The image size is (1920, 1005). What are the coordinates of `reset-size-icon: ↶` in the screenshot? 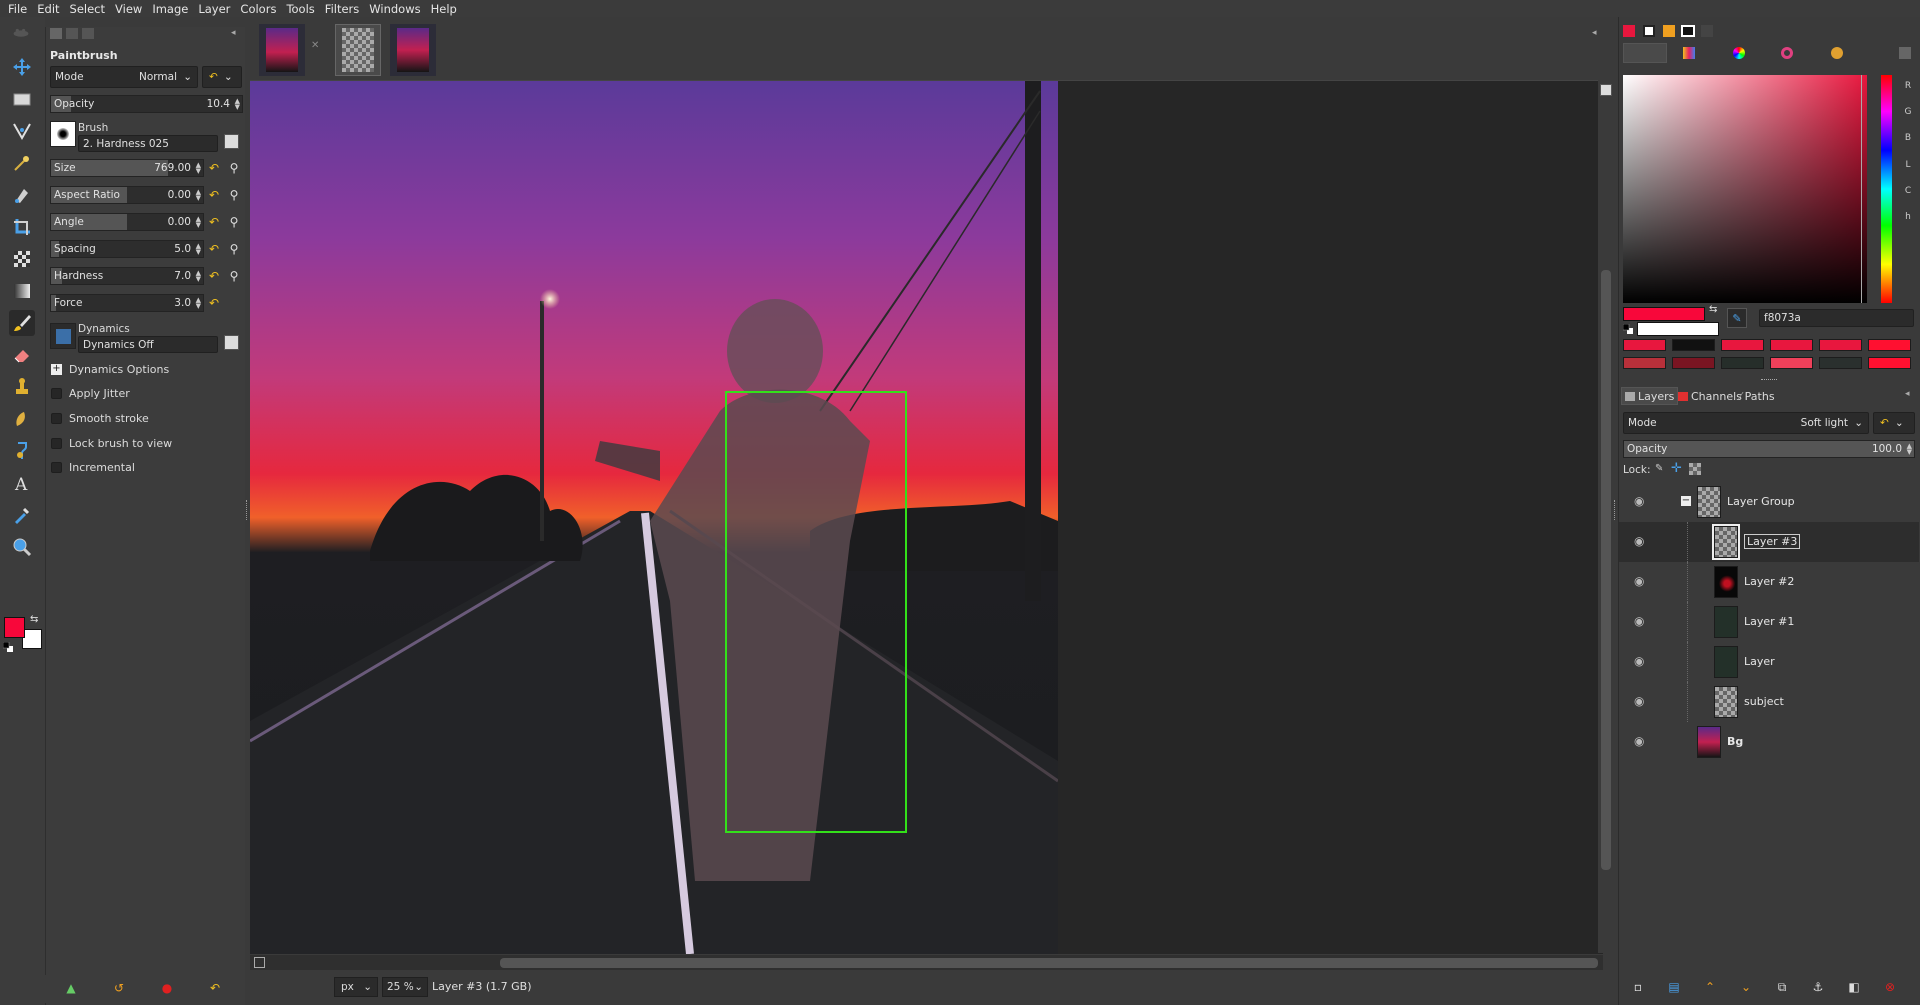 It's located at (214, 168).